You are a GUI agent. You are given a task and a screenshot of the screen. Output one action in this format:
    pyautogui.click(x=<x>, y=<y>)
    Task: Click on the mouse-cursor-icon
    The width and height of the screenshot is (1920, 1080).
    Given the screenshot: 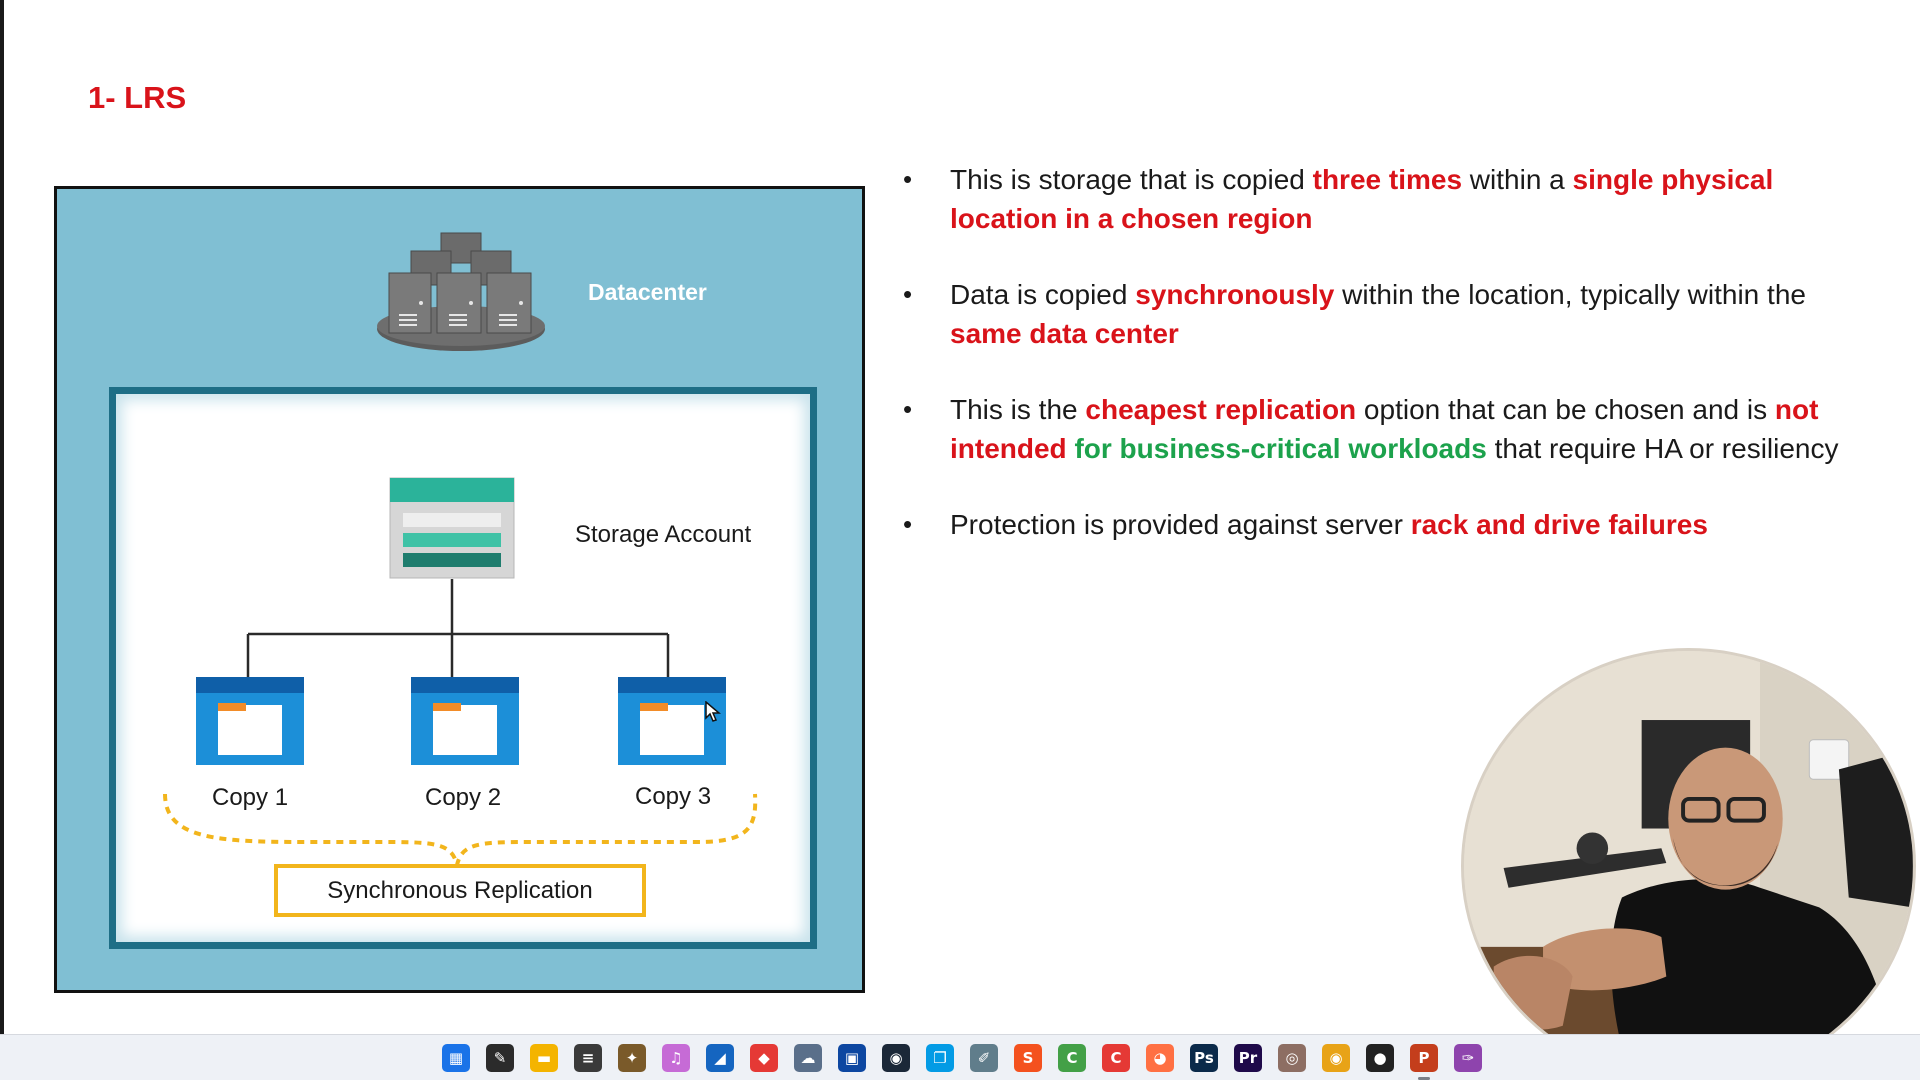 What is the action you would take?
    pyautogui.click(x=713, y=711)
    